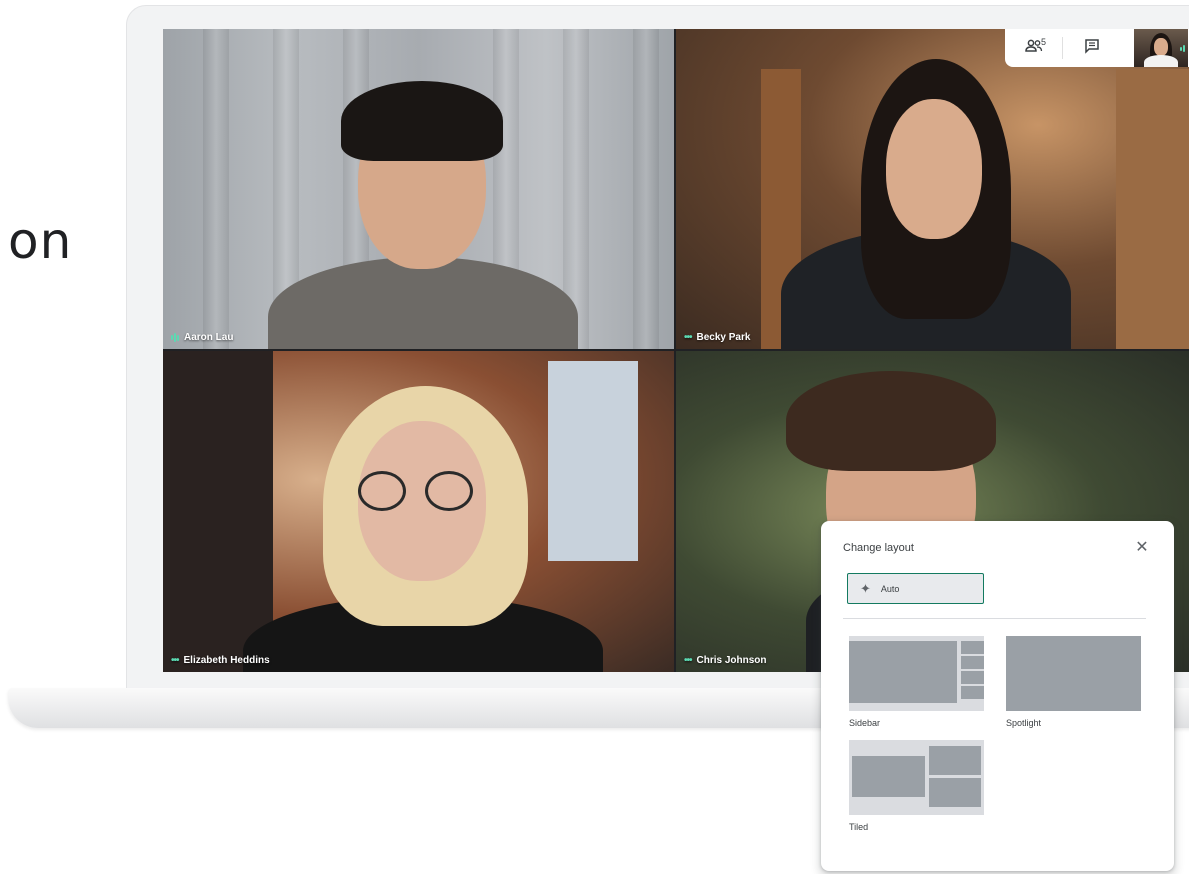 Image resolution: width=1189 pixels, height=874 pixels. Describe the element at coordinates (916, 673) in the screenshot. I see `sidebar-layout-preview` at that location.